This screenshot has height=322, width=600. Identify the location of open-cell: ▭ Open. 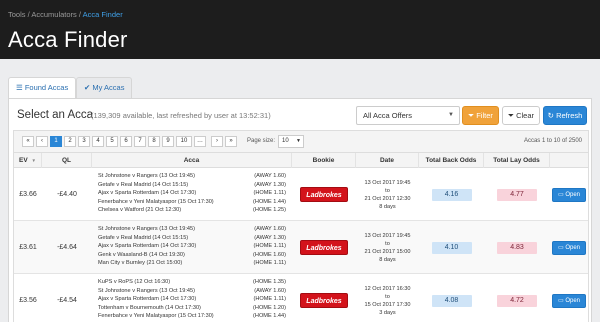
(569, 247).